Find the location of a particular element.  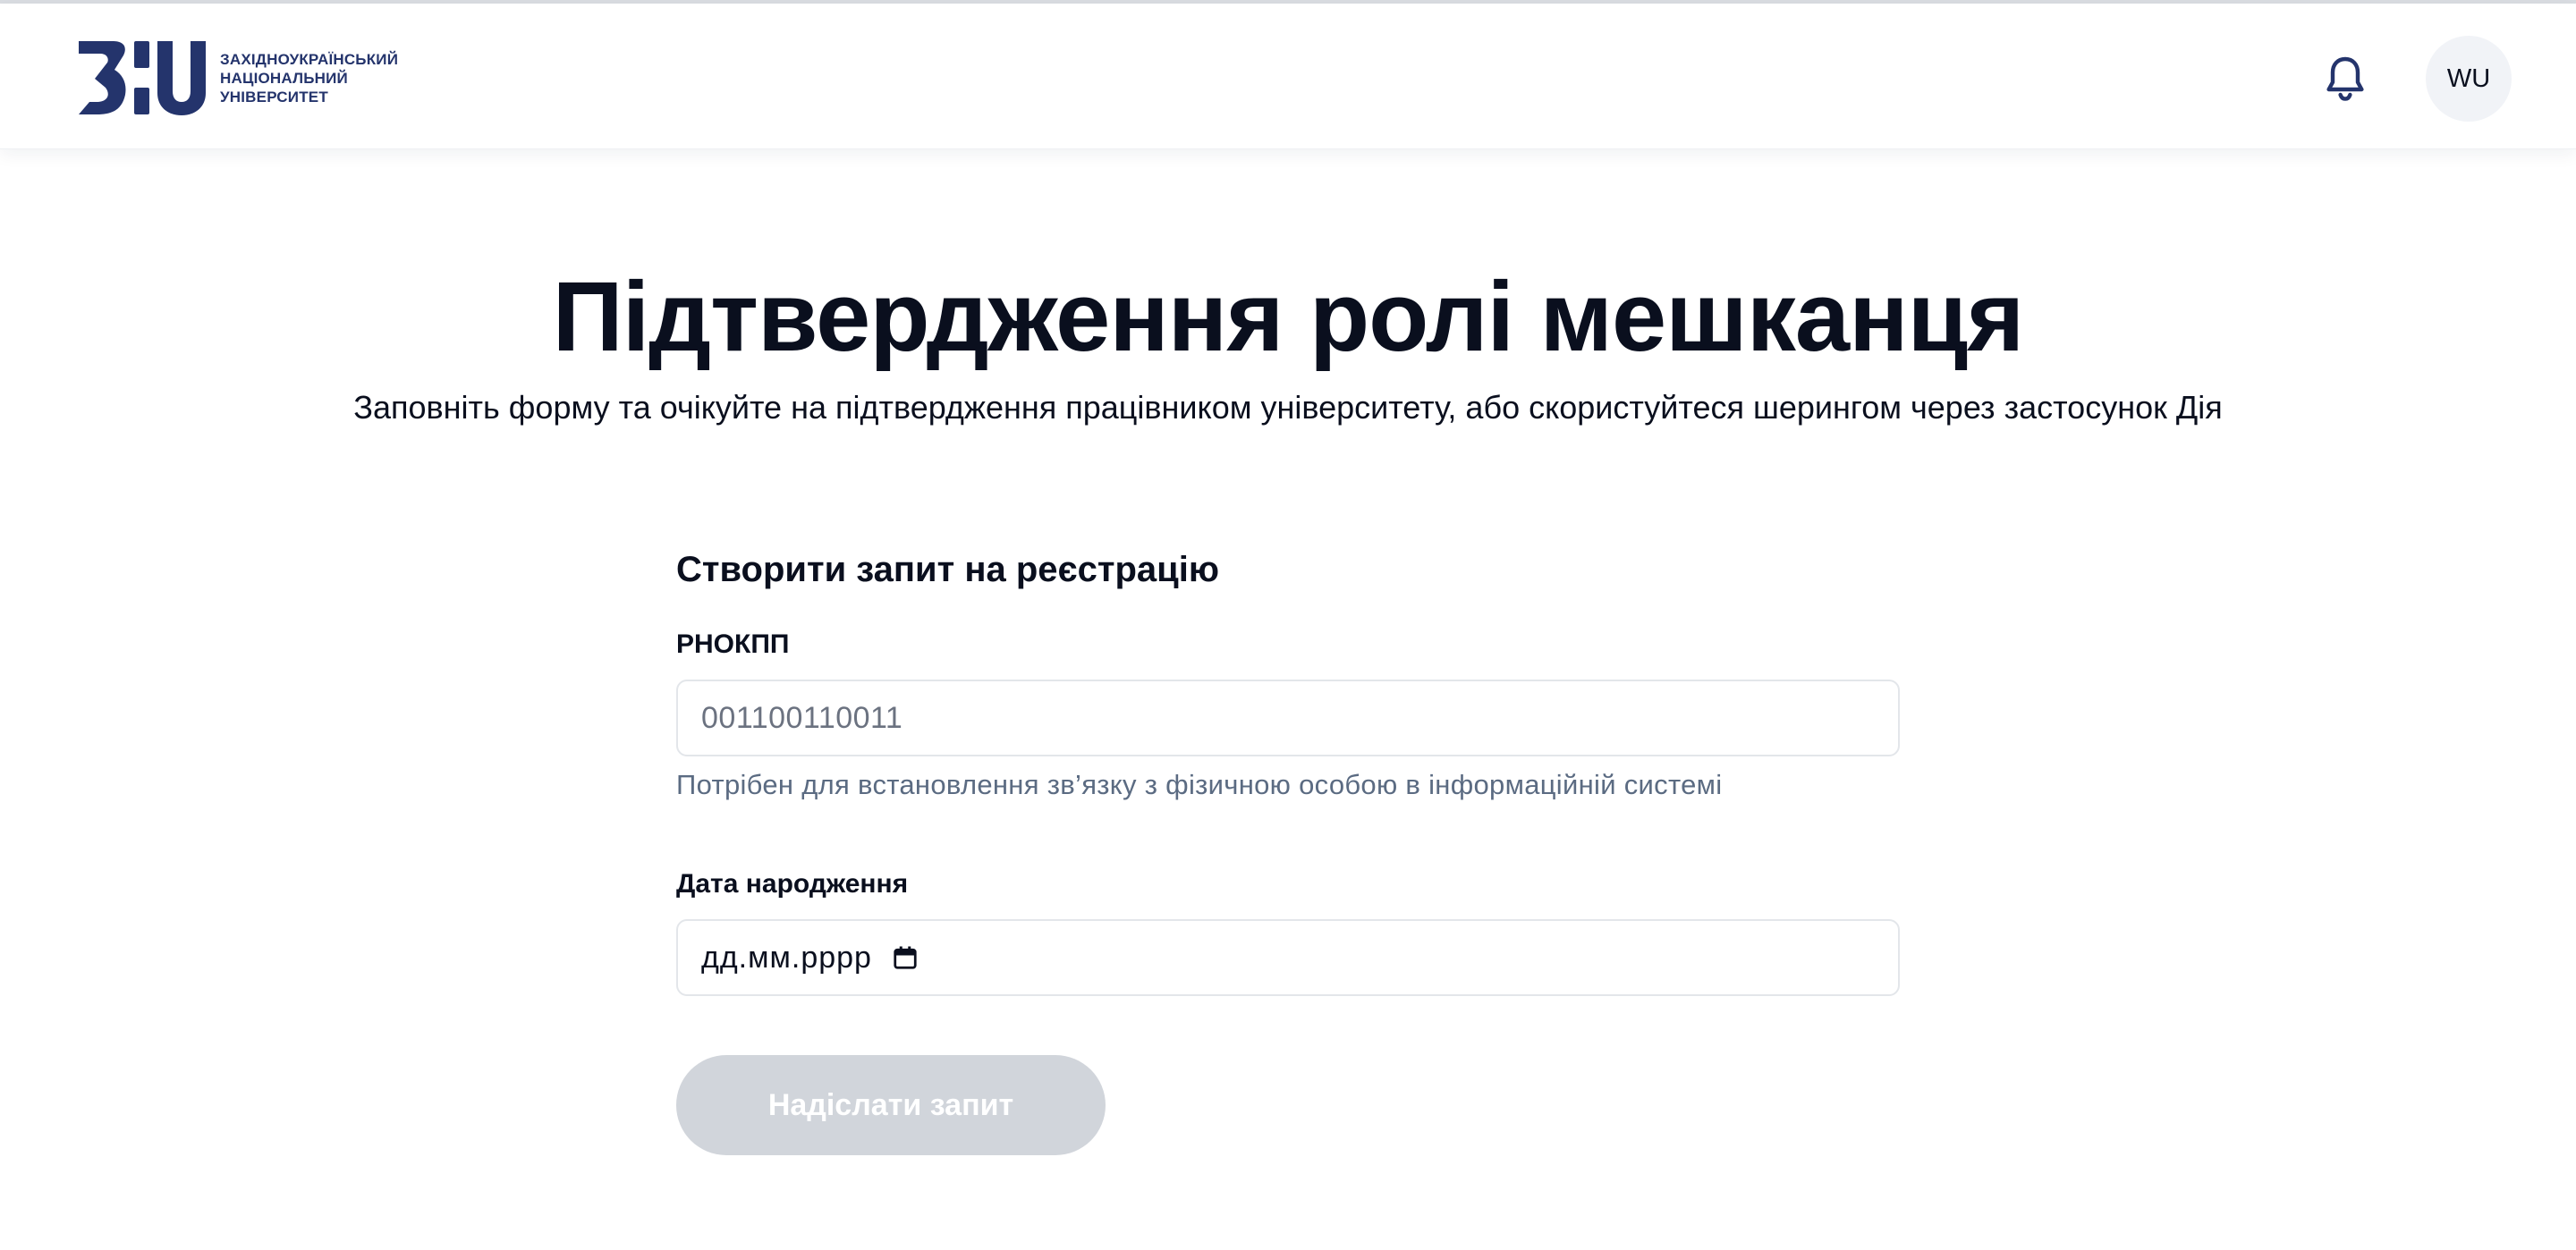

user-avatar: WU is located at coordinates (2469, 79).